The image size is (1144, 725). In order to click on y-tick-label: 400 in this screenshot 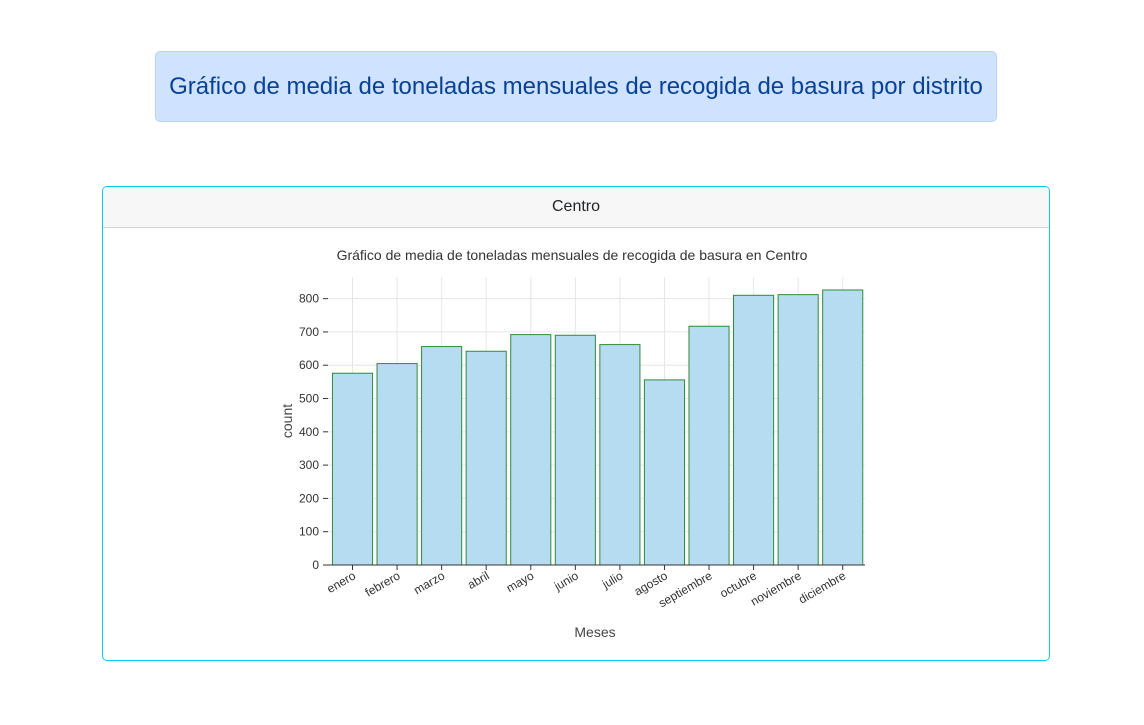, I will do `click(309, 432)`.